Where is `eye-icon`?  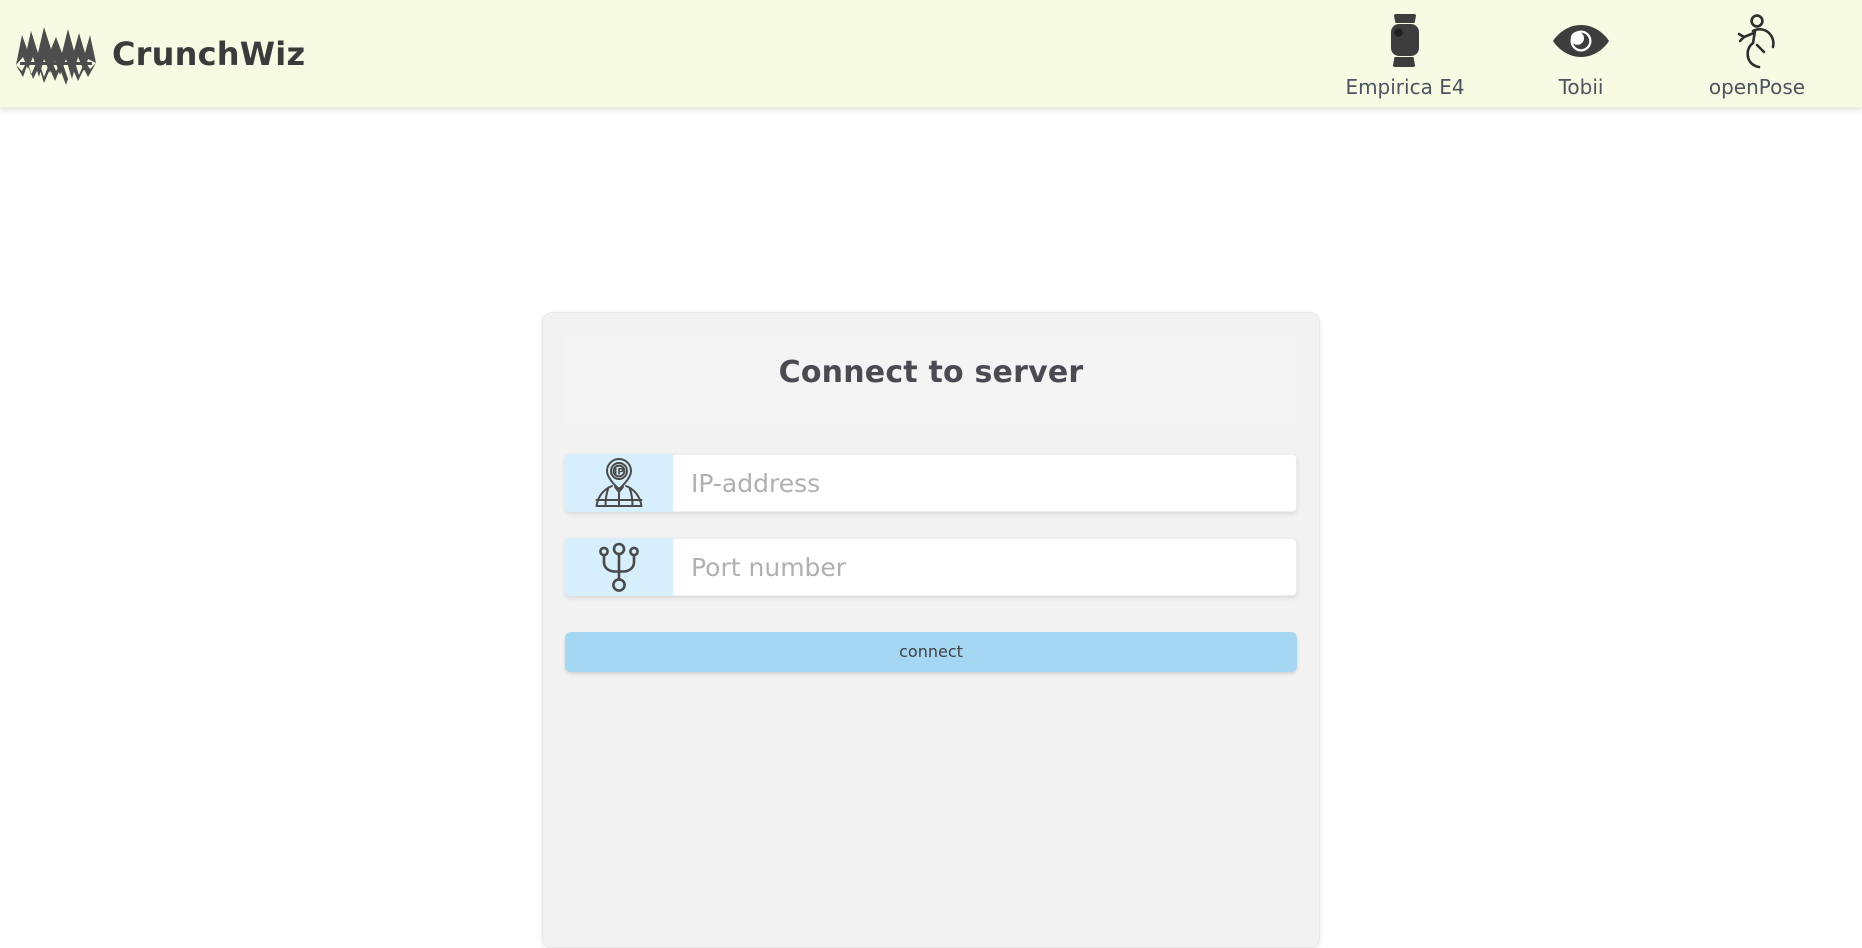 eye-icon is located at coordinates (1581, 41).